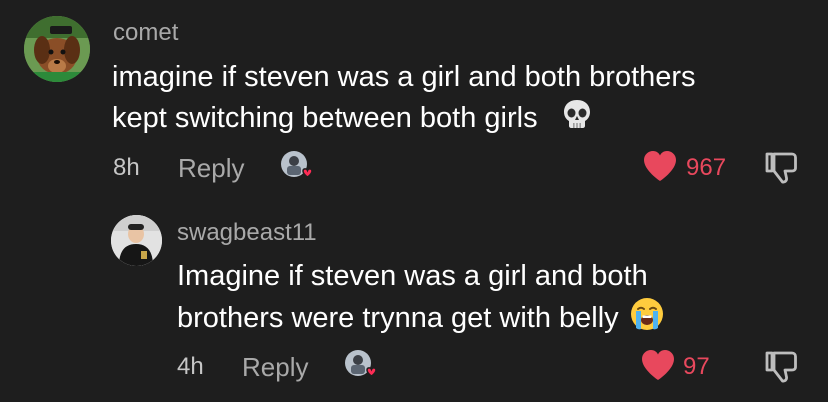 Image resolution: width=828 pixels, height=402 pixels. What do you see at coordinates (706, 167) in the screenshot?
I see `like-count: 967` at bounding box center [706, 167].